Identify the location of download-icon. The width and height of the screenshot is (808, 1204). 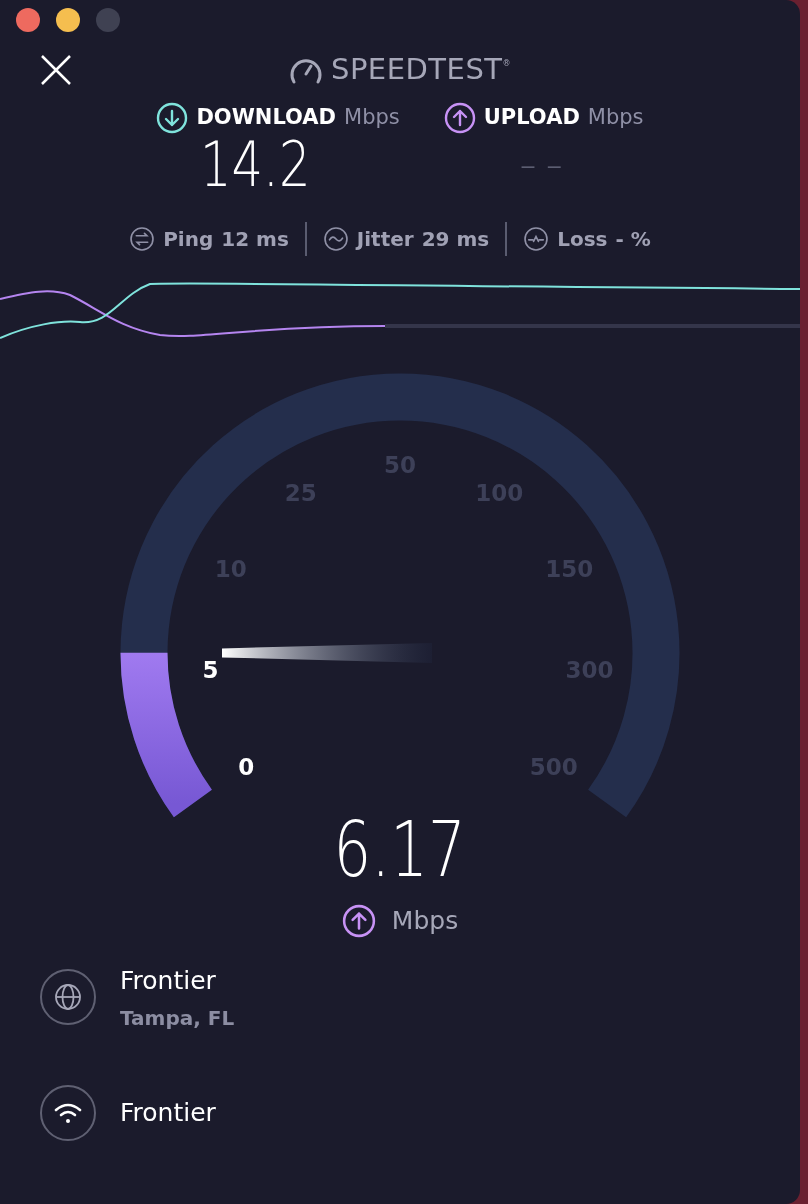
(172, 118).